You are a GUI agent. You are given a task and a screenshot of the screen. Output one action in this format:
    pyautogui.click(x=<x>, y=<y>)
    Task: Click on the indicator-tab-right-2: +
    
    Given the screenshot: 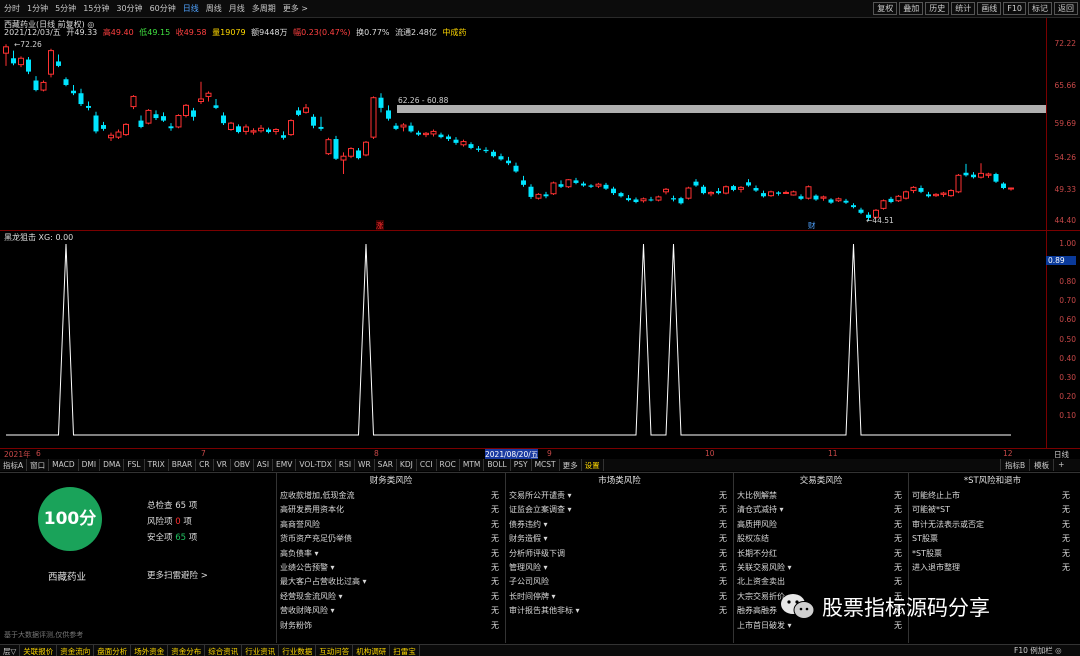 What is the action you would take?
    pyautogui.click(x=1060, y=465)
    